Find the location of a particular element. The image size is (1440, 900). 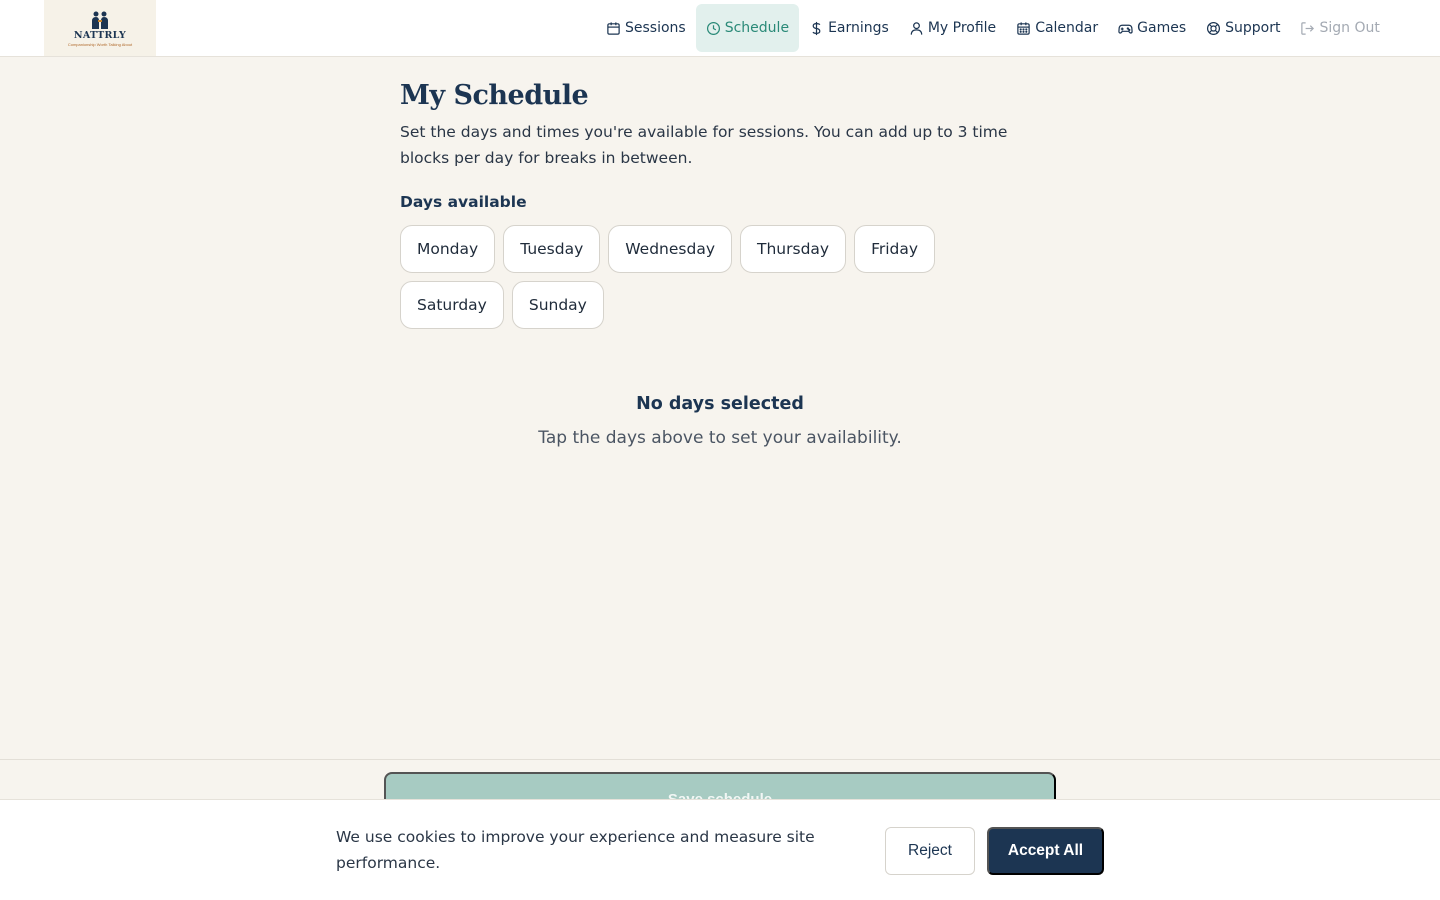

cookie-reject-button: Reject is located at coordinates (930, 851).